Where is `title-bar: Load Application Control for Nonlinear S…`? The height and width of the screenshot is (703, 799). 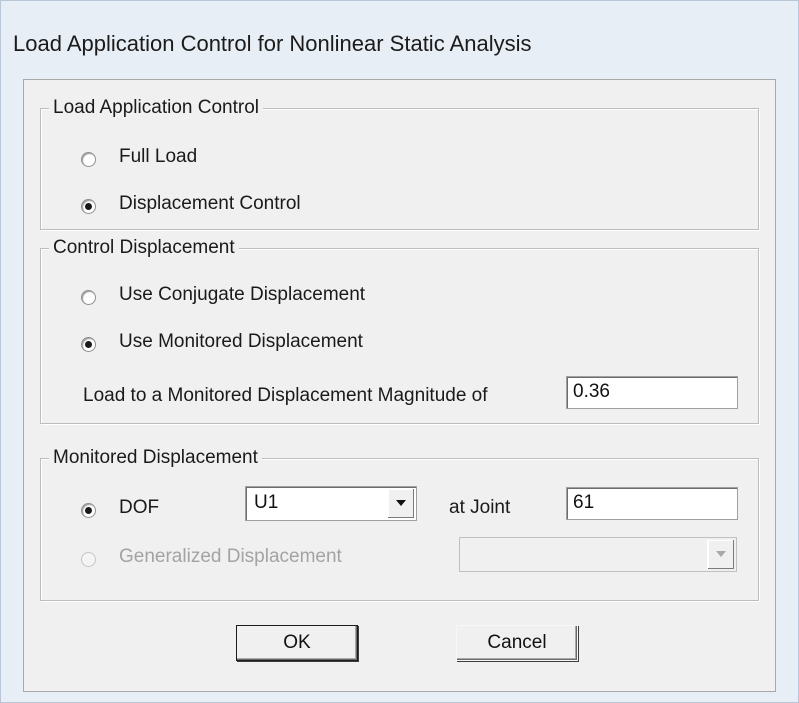 title-bar: Load Application Control for Nonlinear S… is located at coordinates (399, 41).